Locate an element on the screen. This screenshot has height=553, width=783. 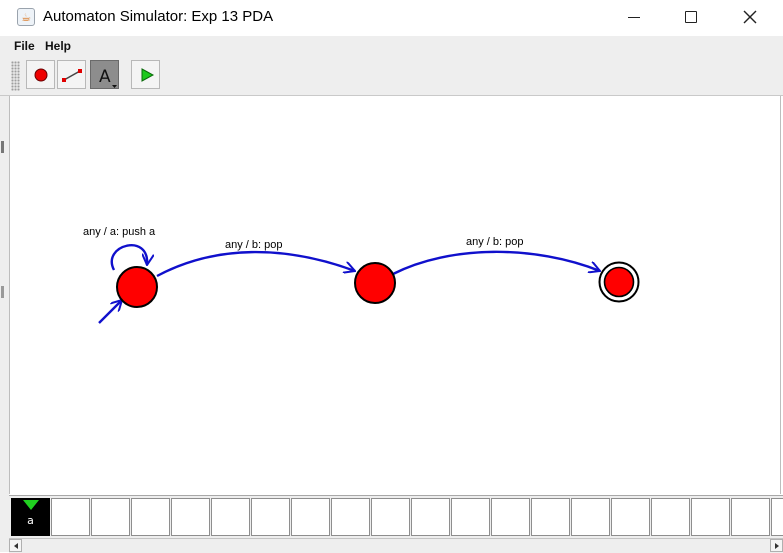
state-q0 is located at coordinates (137, 287).